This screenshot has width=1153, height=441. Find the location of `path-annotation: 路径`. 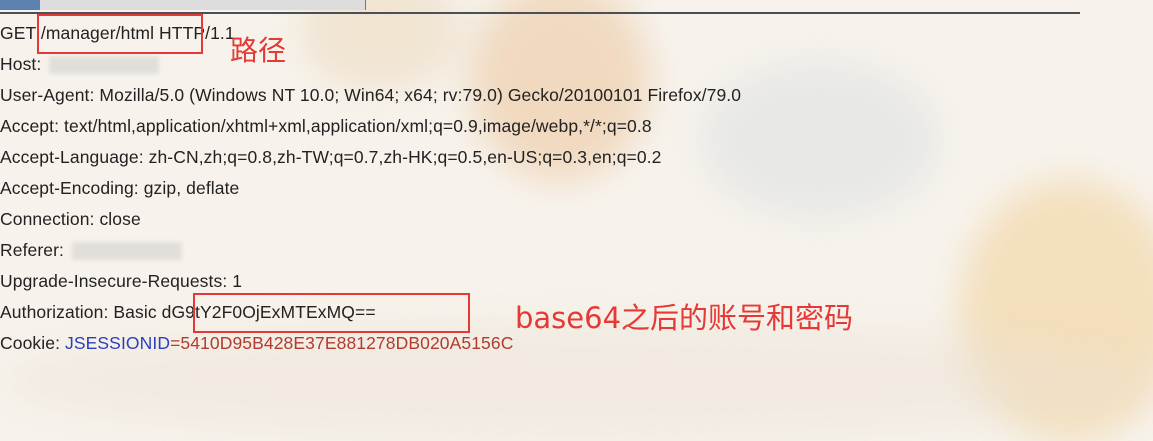

path-annotation: 路径 is located at coordinates (258, 50).